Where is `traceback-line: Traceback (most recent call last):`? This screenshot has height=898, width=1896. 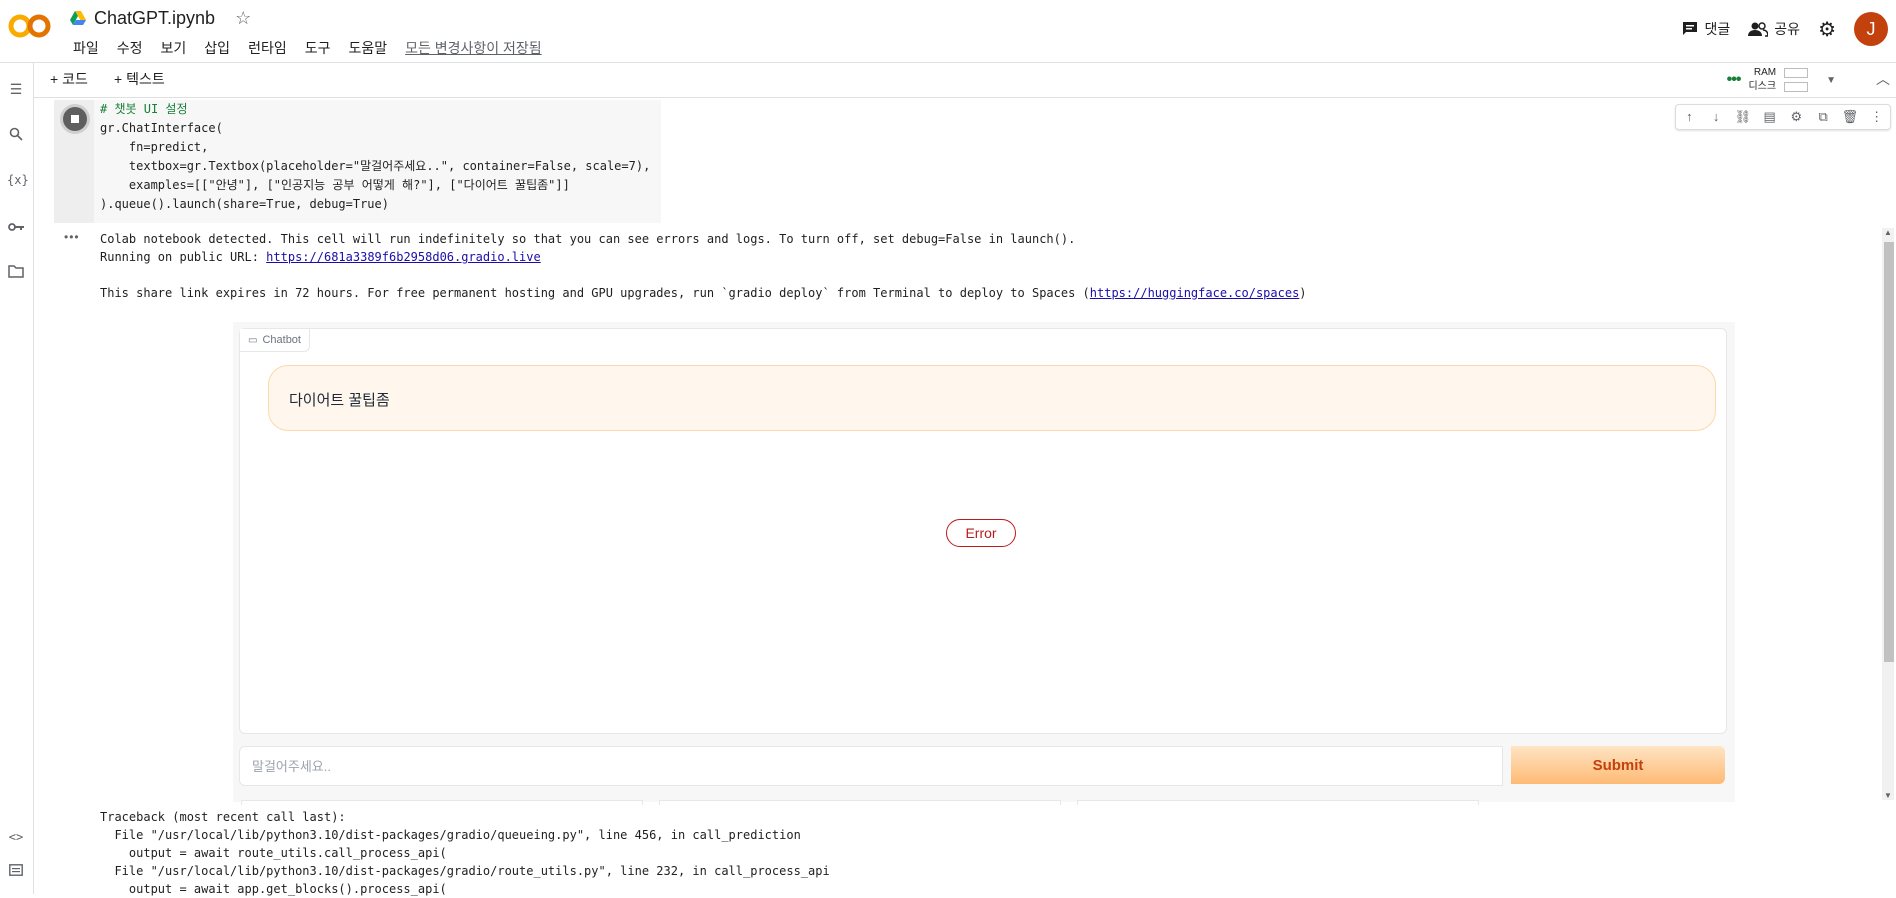
traceback-line: Traceback (most recent call last): is located at coordinates (223, 817).